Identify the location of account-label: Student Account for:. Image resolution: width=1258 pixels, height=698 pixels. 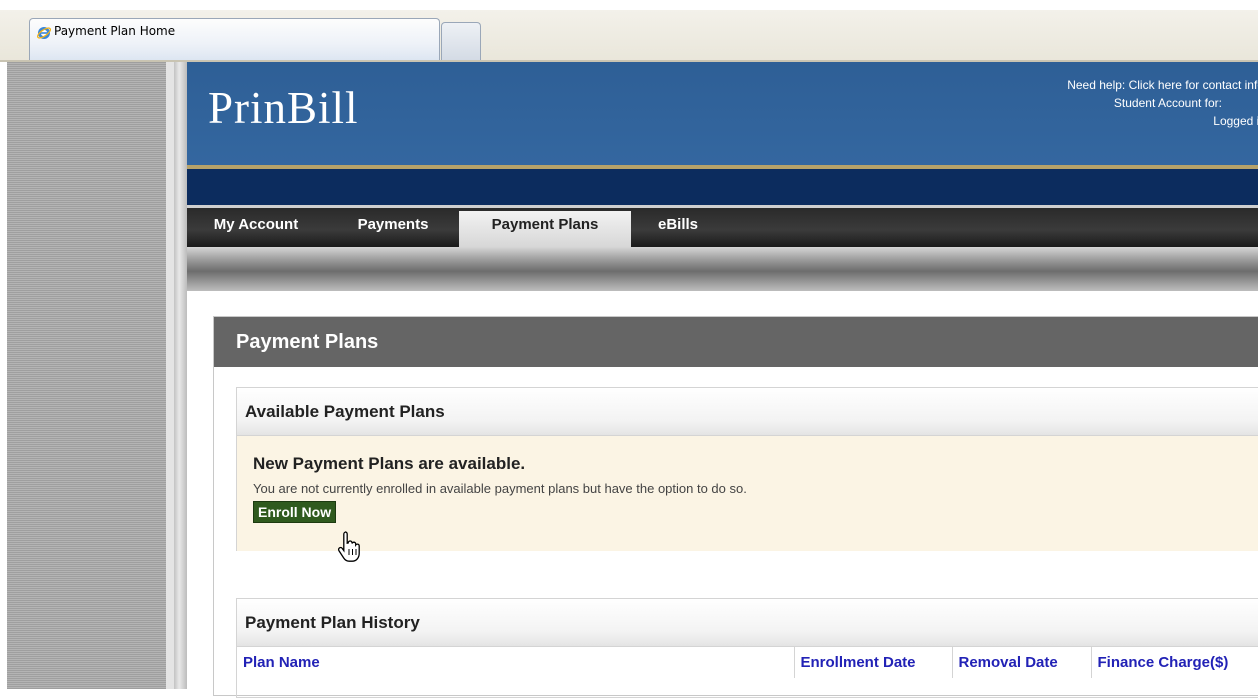
(1167, 103).